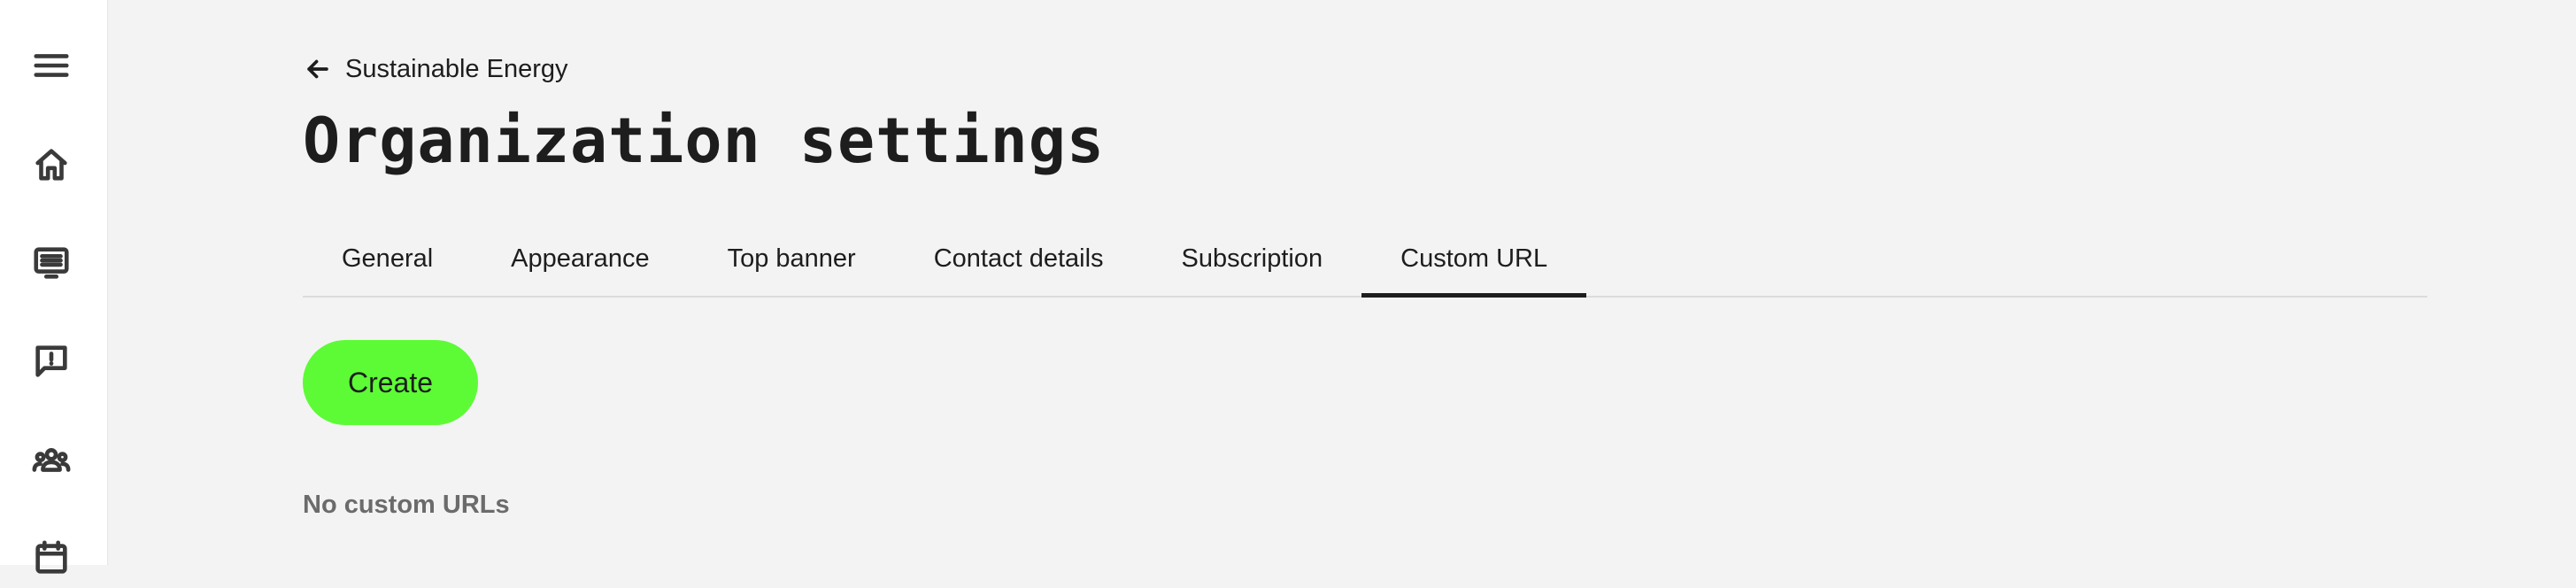 Image resolution: width=2576 pixels, height=588 pixels. What do you see at coordinates (580, 258) in the screenshot?
I see `tab-appearance: Appearance` at bounding box center [580, 258].